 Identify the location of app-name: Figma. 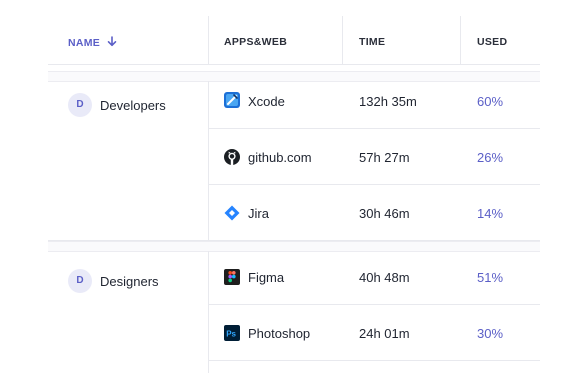
(266, 277).